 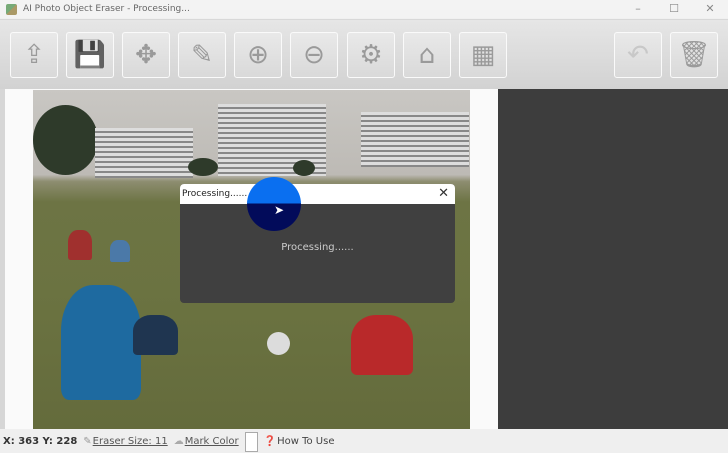 What do you see at coordinates (11, 9) in the screenshot?
I see `app-icon` at bounding box center [11, 9].